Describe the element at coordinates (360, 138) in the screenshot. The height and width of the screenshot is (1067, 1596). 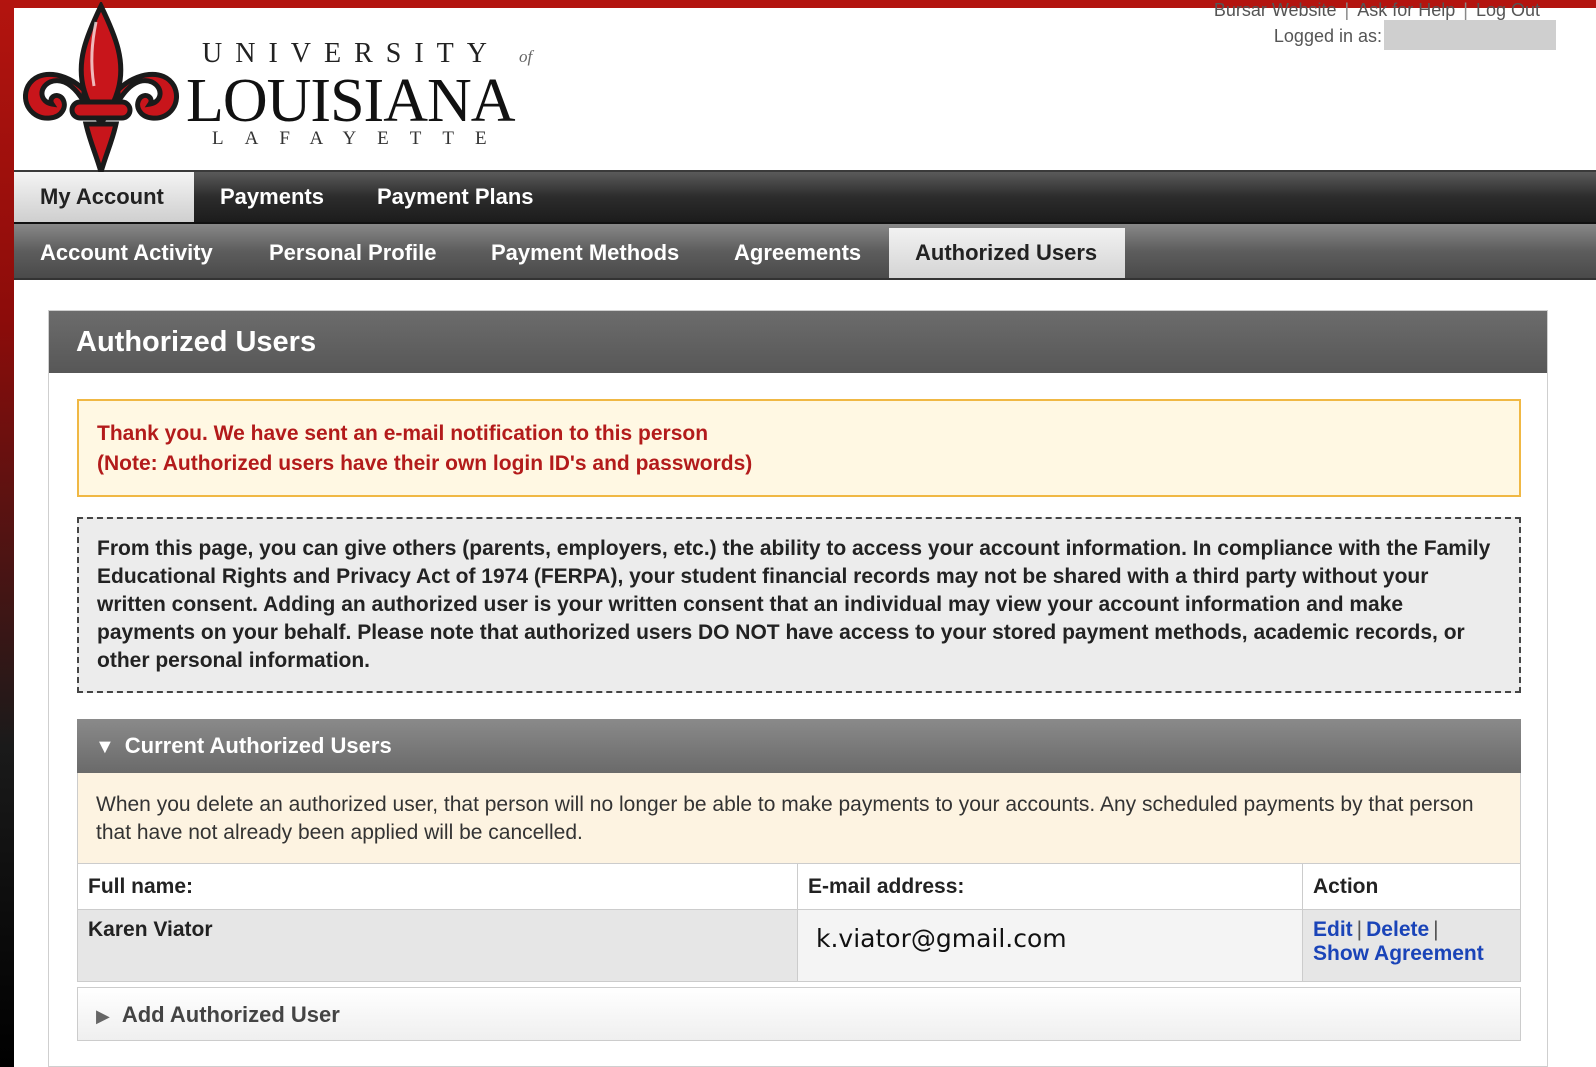
I see `logo-city-text: LAFAYETTE` at that location.